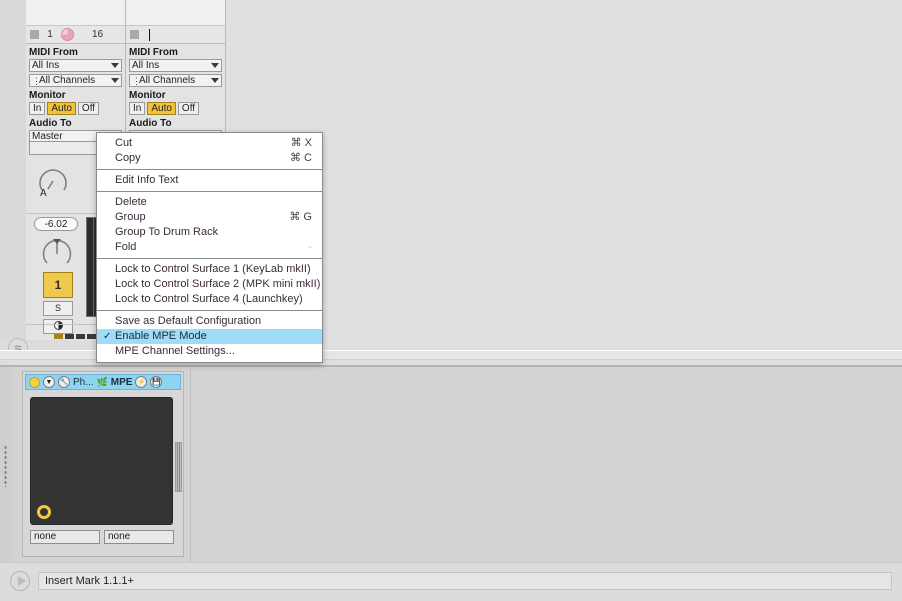  What do you see at coordinates (139, 537) in the screenshot?
I see `macro-field-2: none` at bounding box center [139, 537].